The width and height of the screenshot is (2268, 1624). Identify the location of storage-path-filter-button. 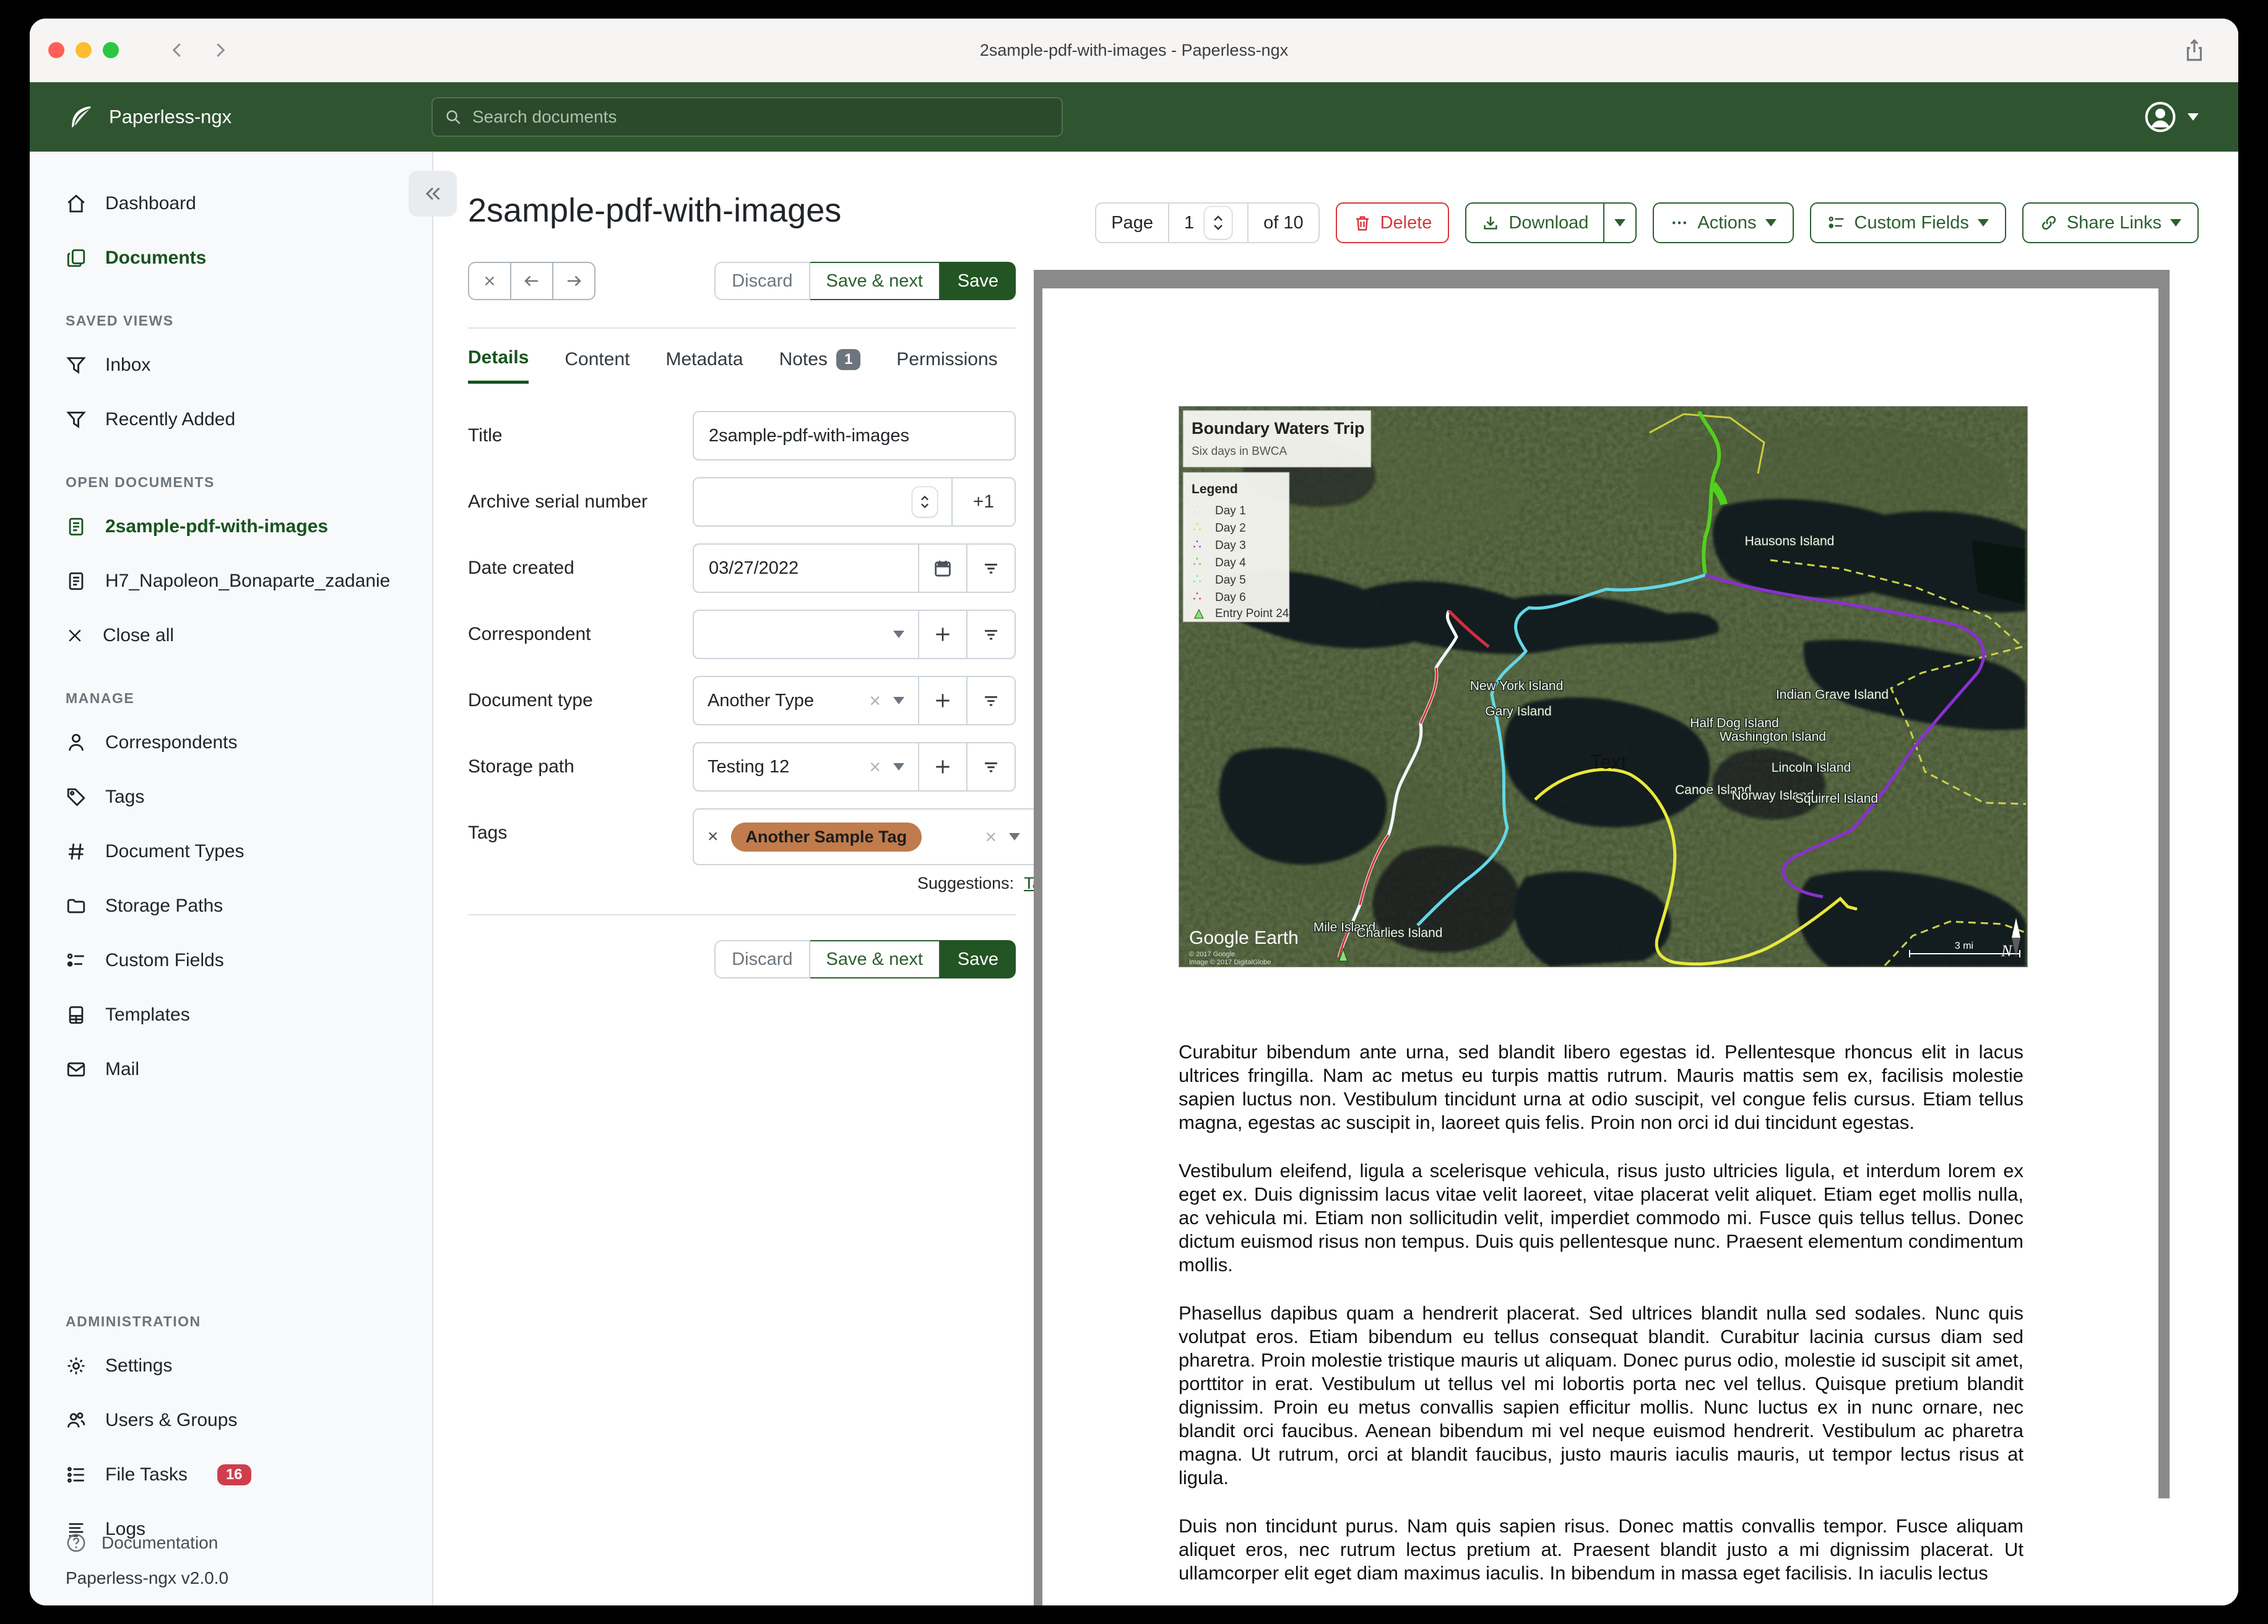
(990, 767).